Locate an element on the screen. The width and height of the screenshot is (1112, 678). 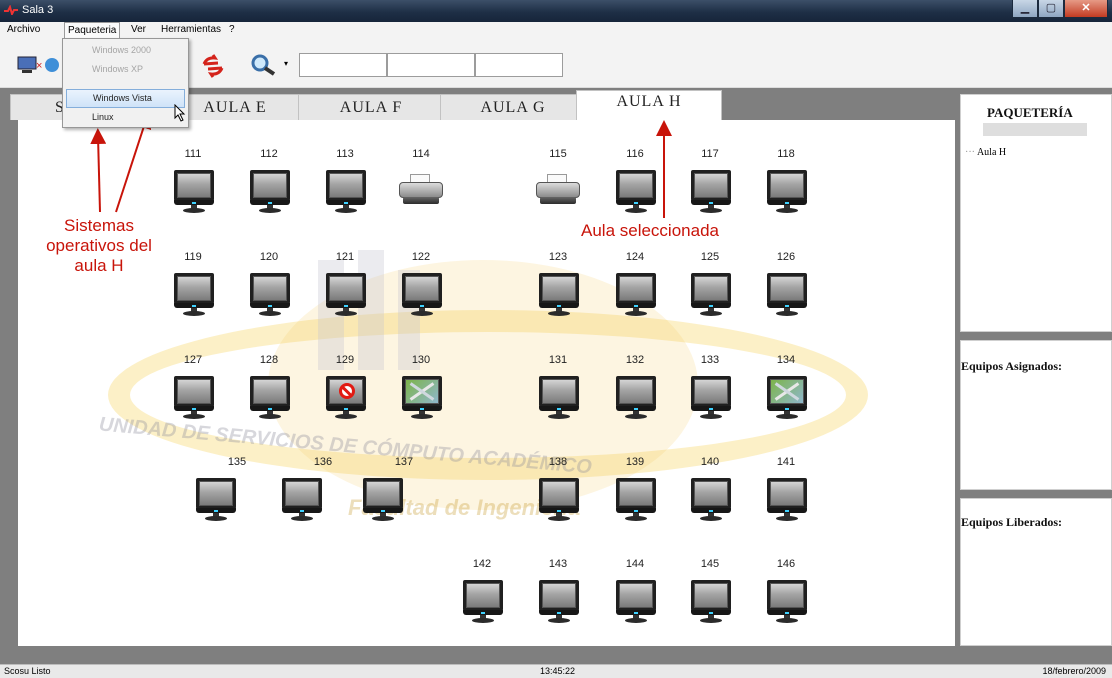
menu-paqueteria: Paqueteria is located at coordinates (92, 30).